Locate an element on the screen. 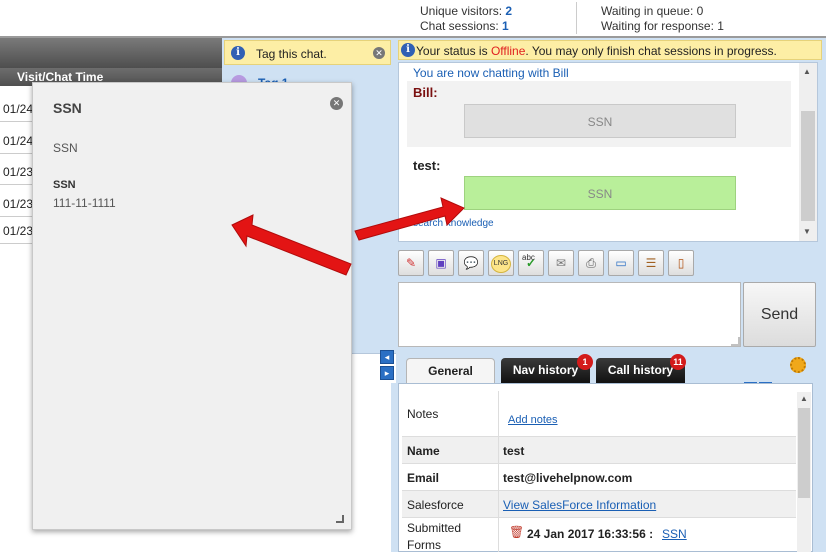  salesforce-label: Salesforce is located at coordinates (435, 505).